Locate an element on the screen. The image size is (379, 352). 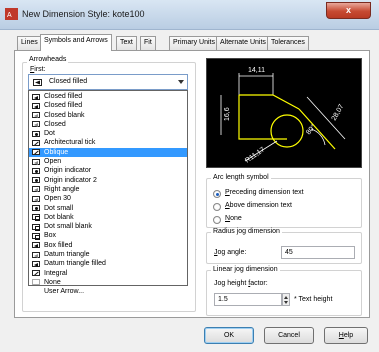
tab-lines: Lines is located at coordinates (29, 43).